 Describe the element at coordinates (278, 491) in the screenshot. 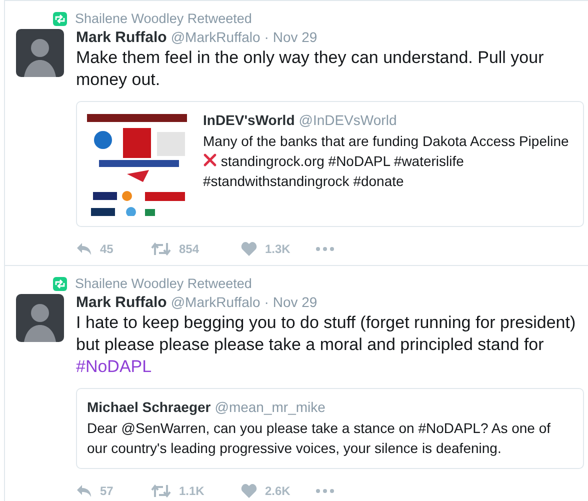

I see `like-button: 2.6K` at that location.